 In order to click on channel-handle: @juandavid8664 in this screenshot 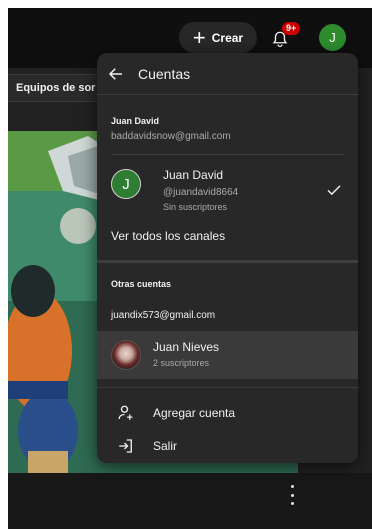, I will do `click(201, 192)`.